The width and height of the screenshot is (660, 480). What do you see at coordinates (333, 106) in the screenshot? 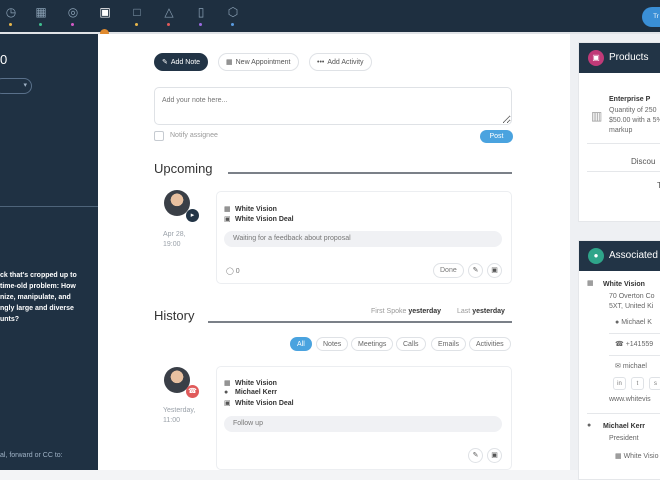
I see `note-input` at bounding box center [333, 106].